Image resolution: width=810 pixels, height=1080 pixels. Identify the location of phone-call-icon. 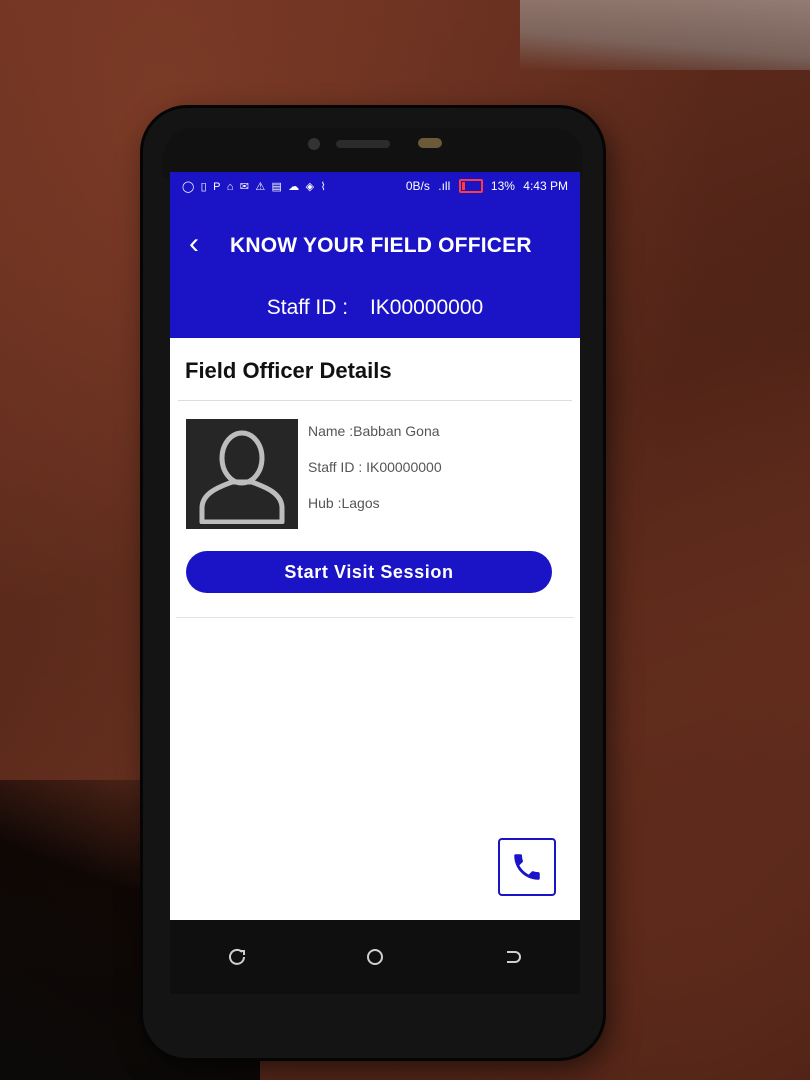
(527, 867).